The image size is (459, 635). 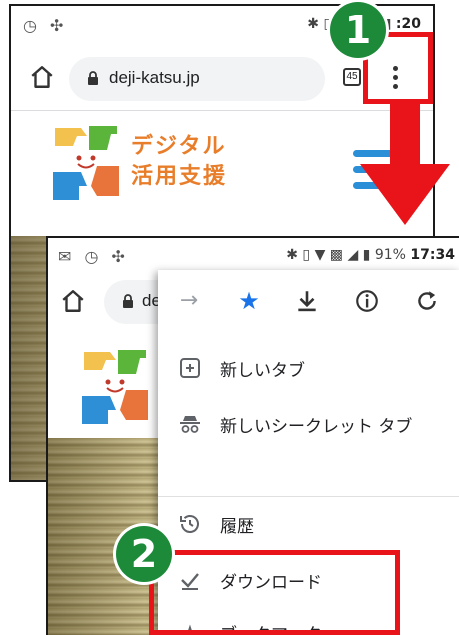 What do you see at coordinates (45, 25) in the screenshot?
I see `status-left-icons: ◷ ✣` at bounding box center [45, 25].